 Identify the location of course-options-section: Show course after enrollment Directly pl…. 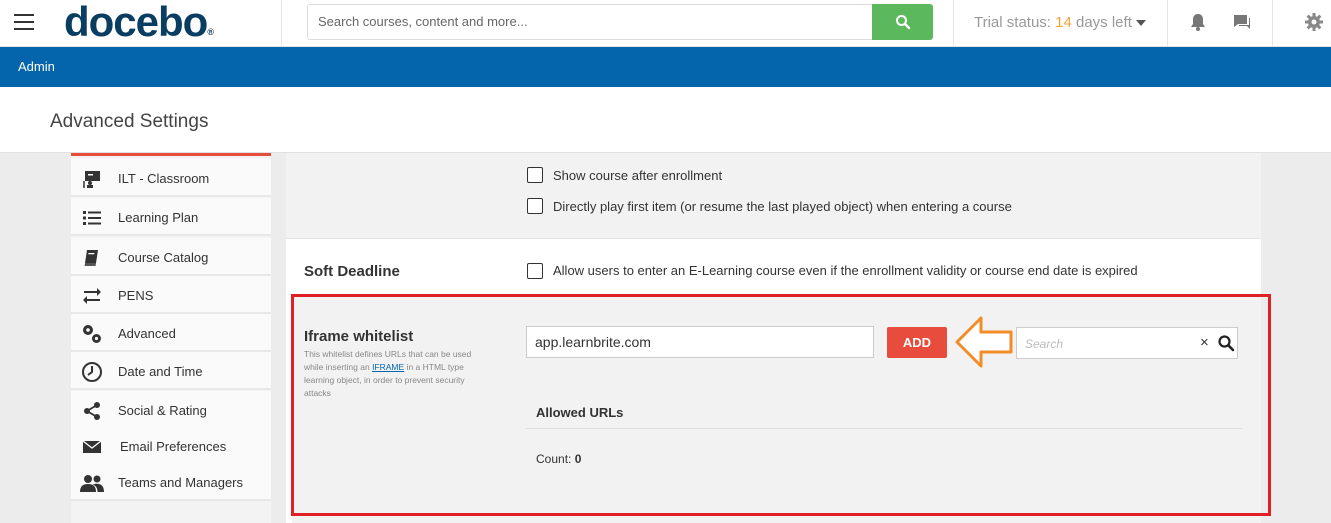
(773, 196).